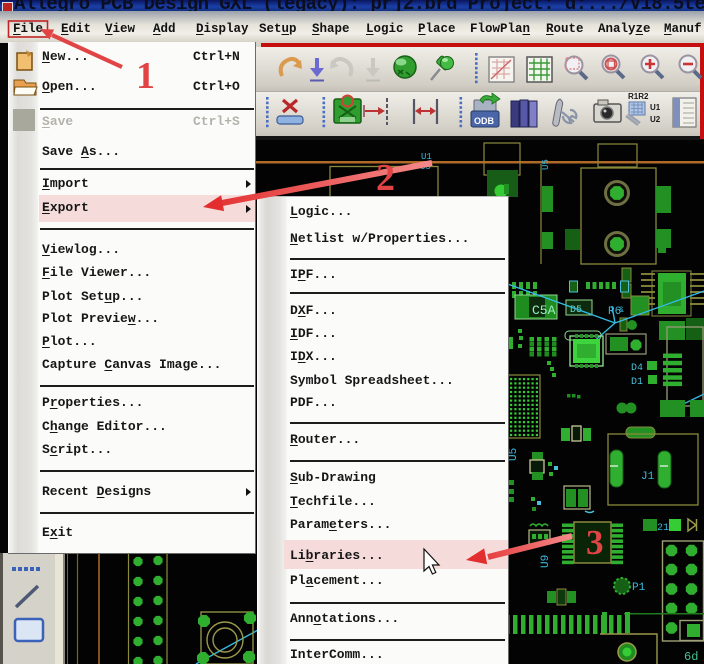 The width and height of the screenshot is (704, 664). I want to click on svg-text: 3, so click(595, 542).